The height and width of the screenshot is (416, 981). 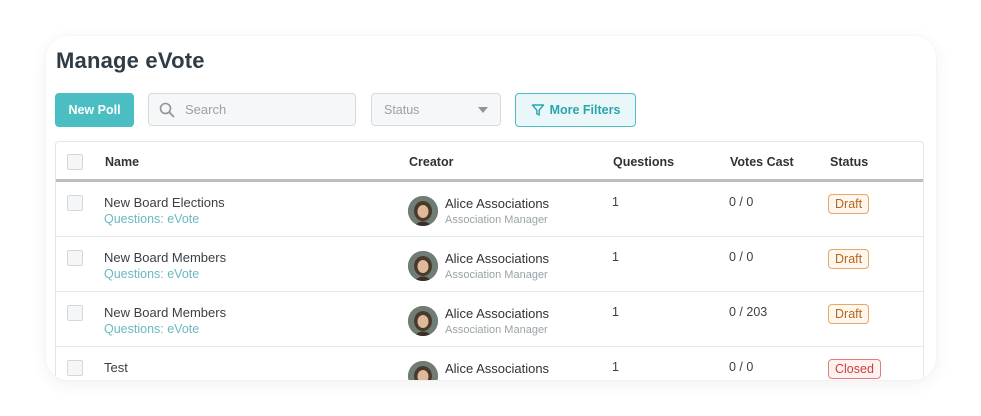 What do you see at coordinates (436, 109) in the screenshot?
I see `status-select: Status` at bounding box center [436, 109].